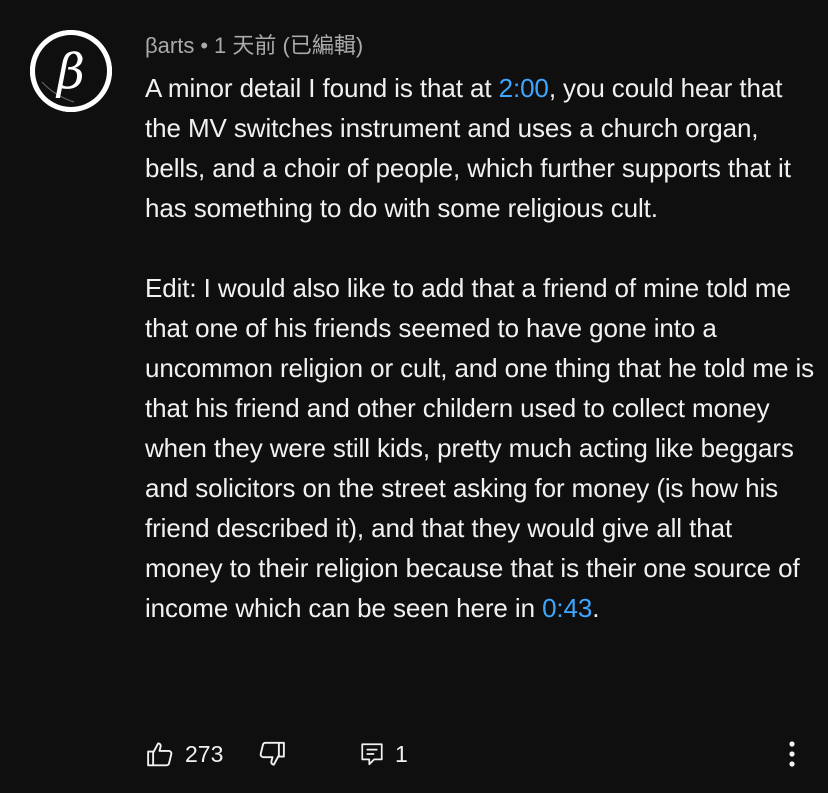 Image resolution: width=828 pixels, height=793 pixels. I want to click on comment-header: βarts • 1 天前 (已編輯), so click(254, 46).